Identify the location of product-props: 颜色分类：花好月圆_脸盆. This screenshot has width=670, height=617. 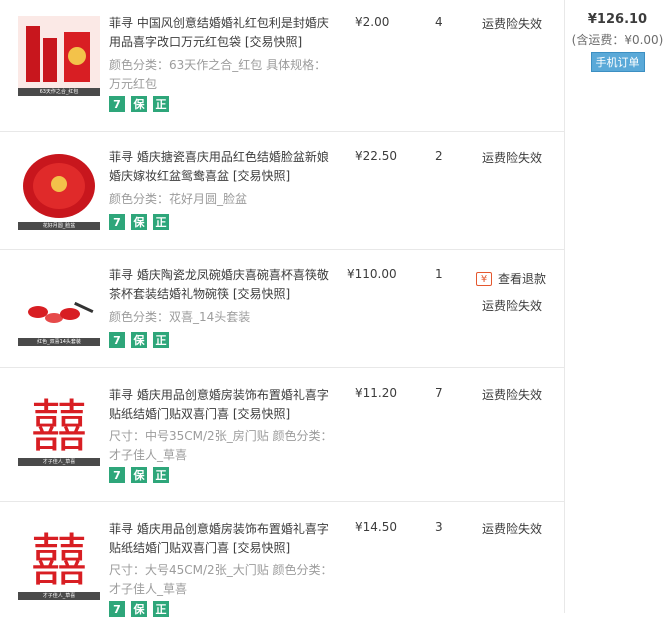
(221, 199).